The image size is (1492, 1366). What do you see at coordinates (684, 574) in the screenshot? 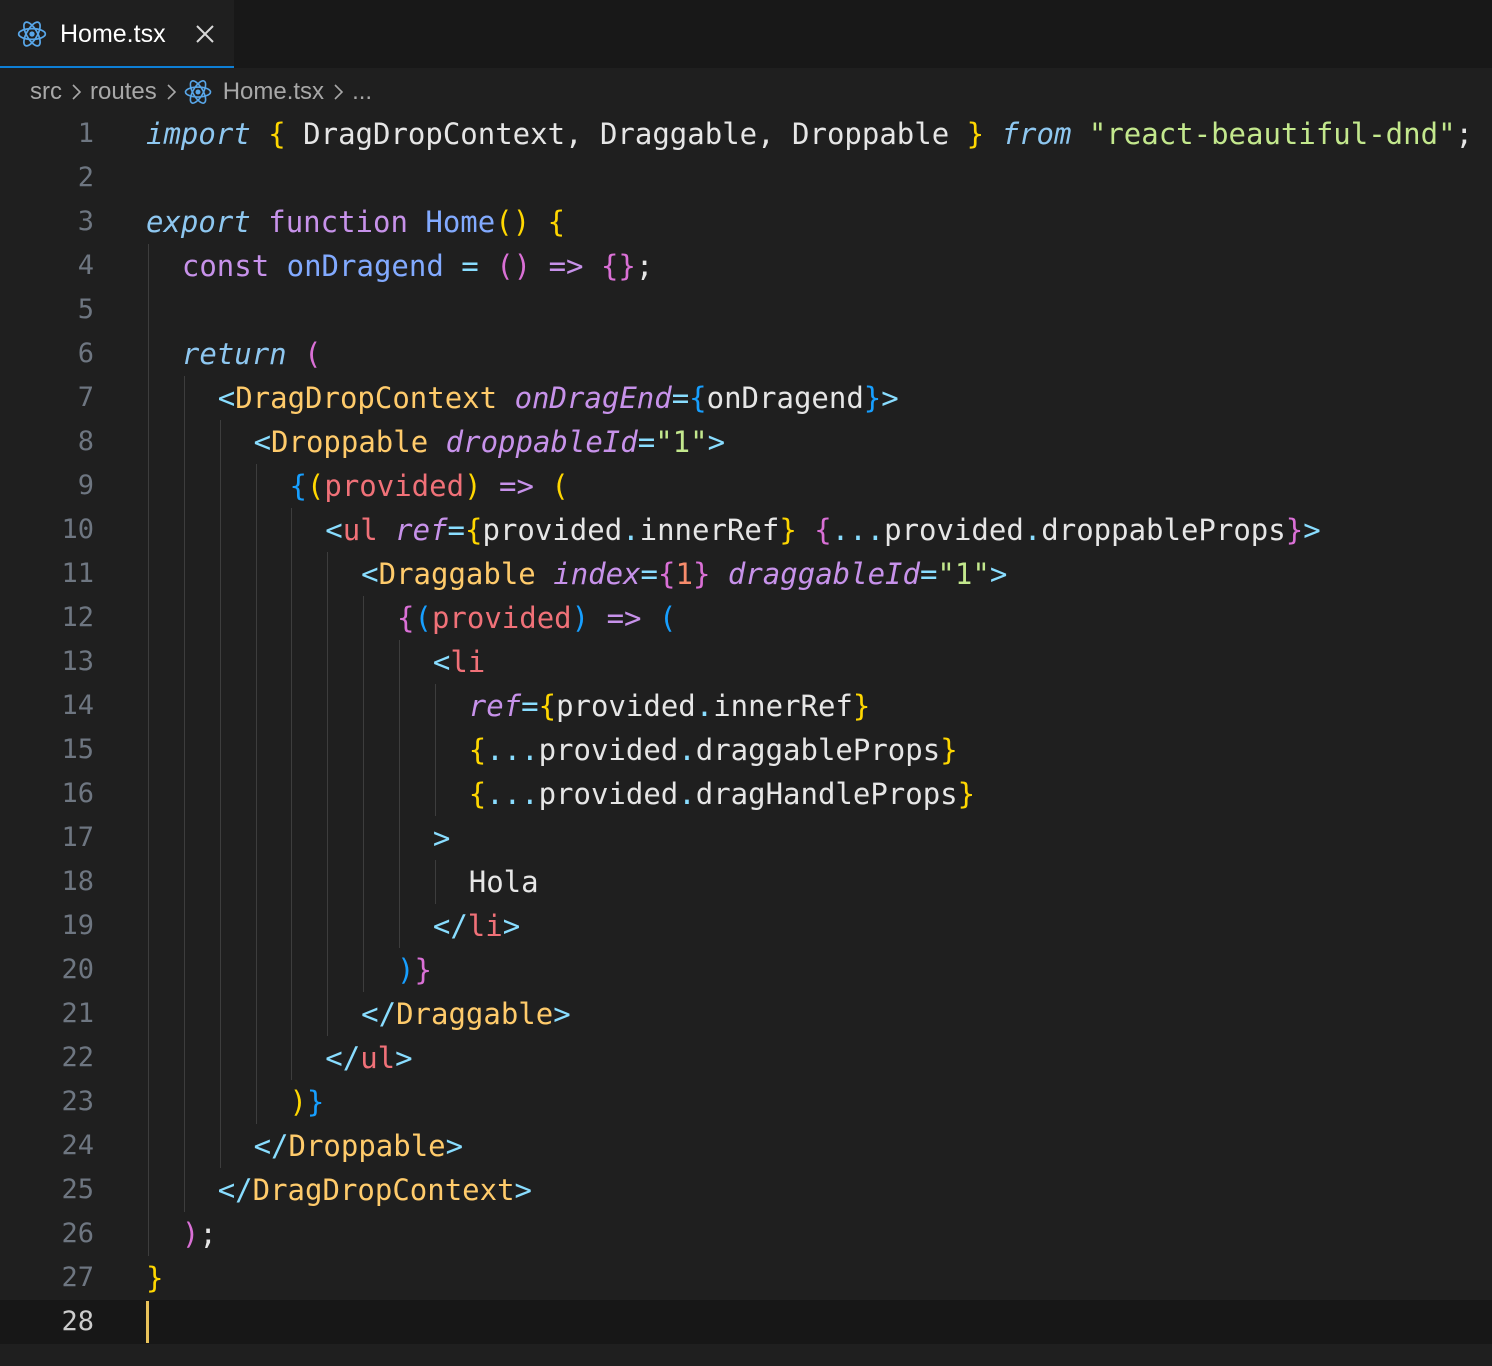
I see `code-text: <Draggable index={1} draggableId="1">` at bounding box center [684, 574].